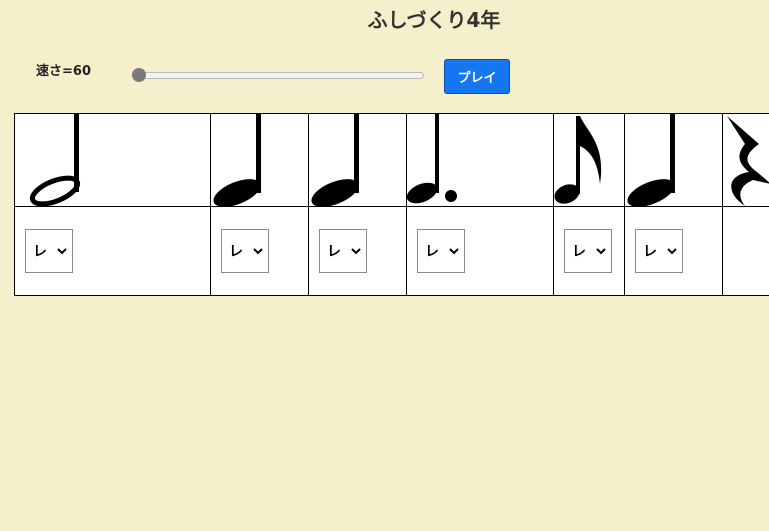  What do you see at coordinates (578, 160) in the screenshot?
I see `eighth-note-icon` at bounding box center [578, 160].